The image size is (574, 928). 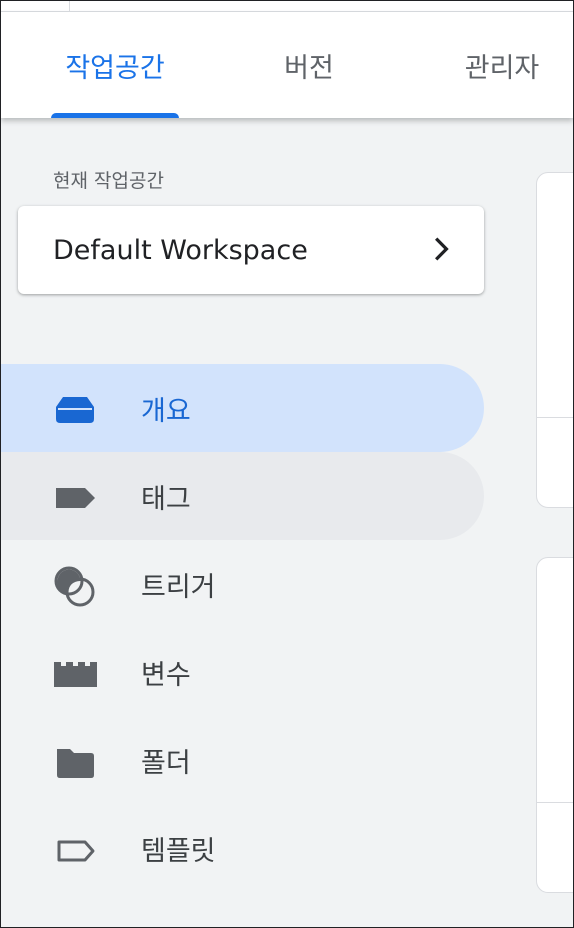 What do you see at coordinates (108, 181) in the screenshot?
I see `current-workspace-label: 현재 작업공간` at bounding box center [108, 181].